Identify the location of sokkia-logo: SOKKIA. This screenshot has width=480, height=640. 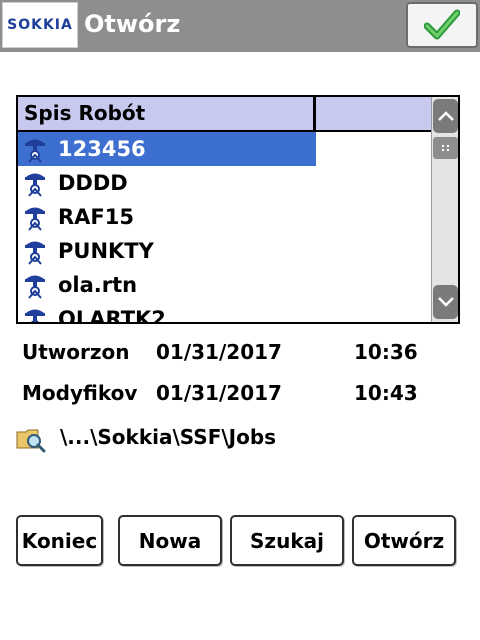
(40, 25).